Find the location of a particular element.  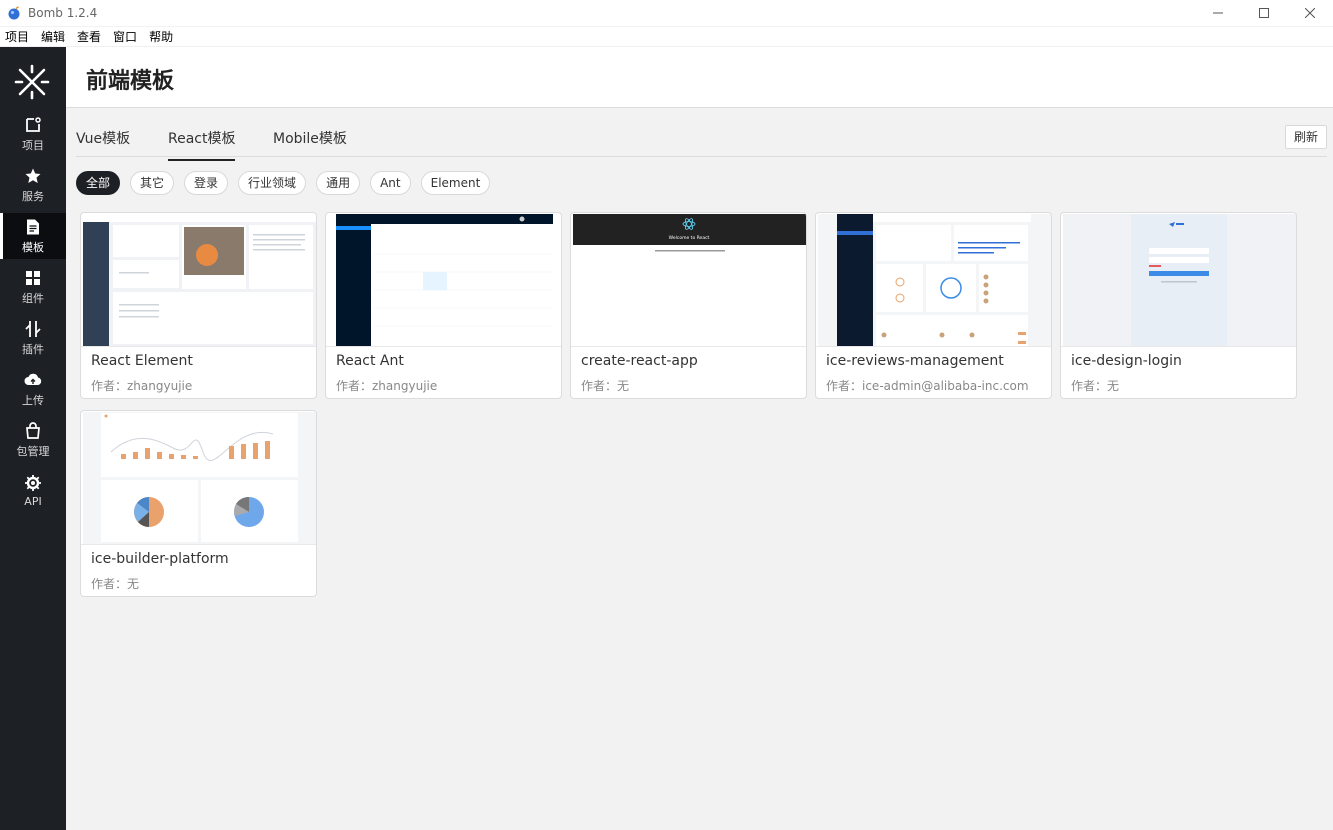

template-card-ice-design-login: ice-design-login 作者：无 is located at coordinates (1178, 305).